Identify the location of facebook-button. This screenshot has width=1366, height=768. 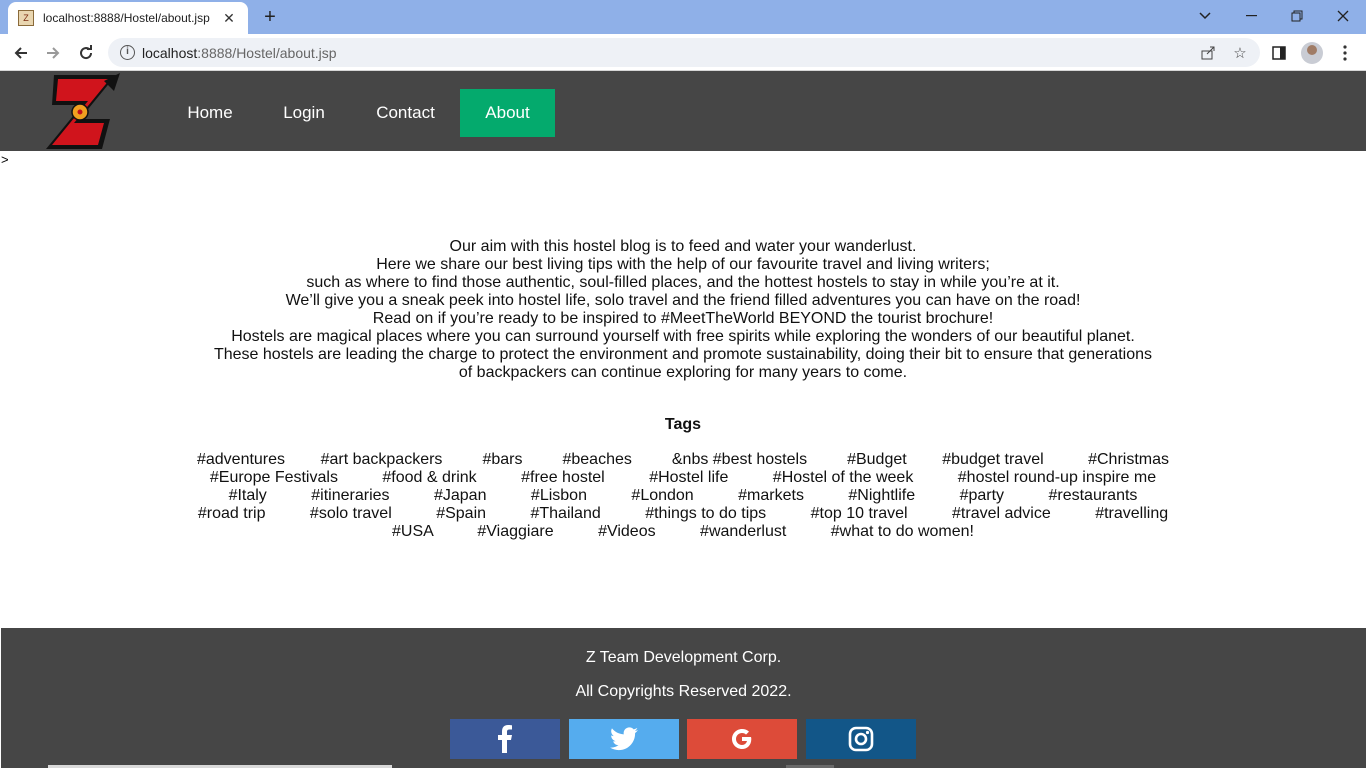
(505, 739).